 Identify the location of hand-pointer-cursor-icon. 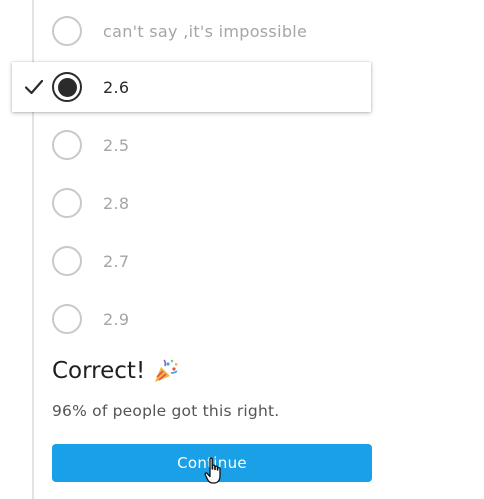
(212, 470).